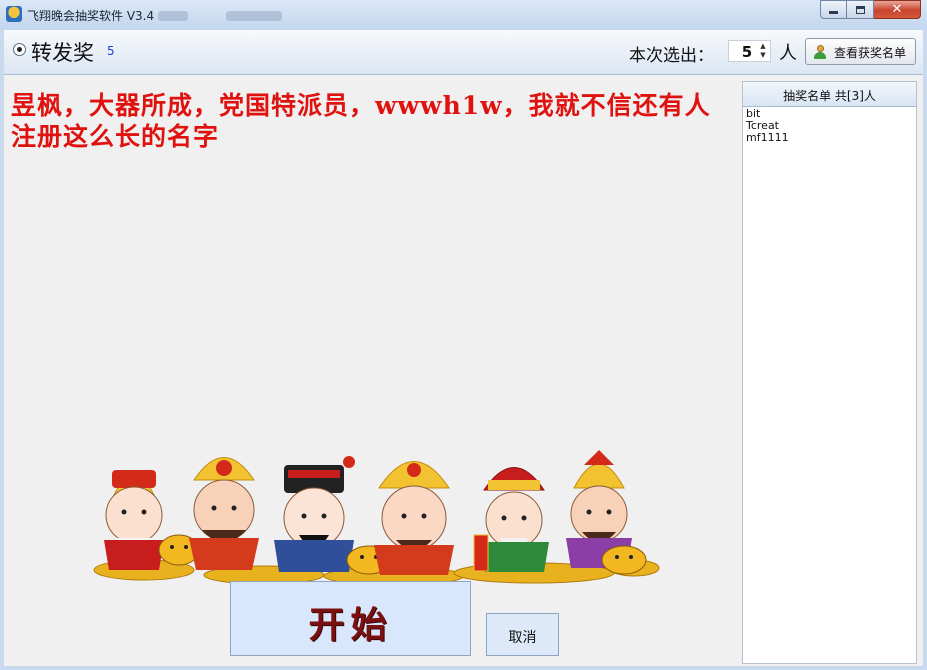 This screenshot has width=927, height=670. What do you see at coordinates (463, 15) in the screenshot?
I see `title-bar: 飞翔晚会抽奖软件 V3.4 ✕` at bounding box center [463, 15].